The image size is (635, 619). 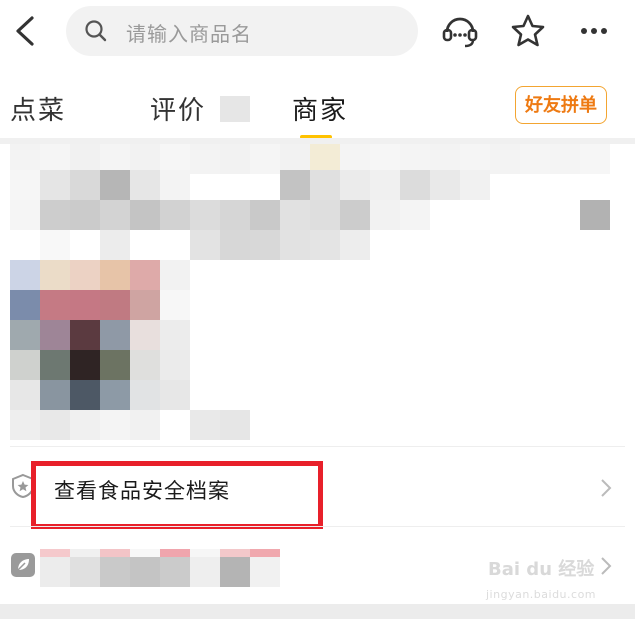 I want to click on more-options-icon, so click(x=595, y=31).